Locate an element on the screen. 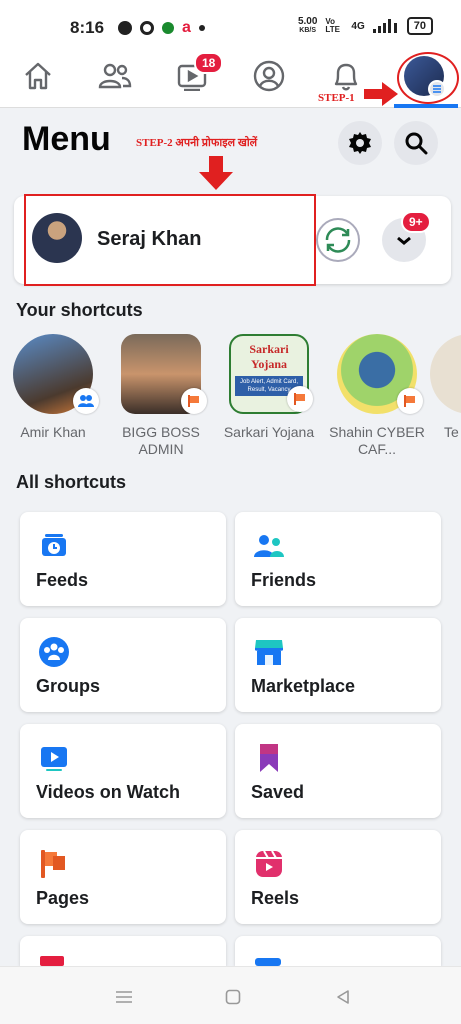 This screenshot has height=1024, width=461. notification-icon is located at coordinates (147, 28).